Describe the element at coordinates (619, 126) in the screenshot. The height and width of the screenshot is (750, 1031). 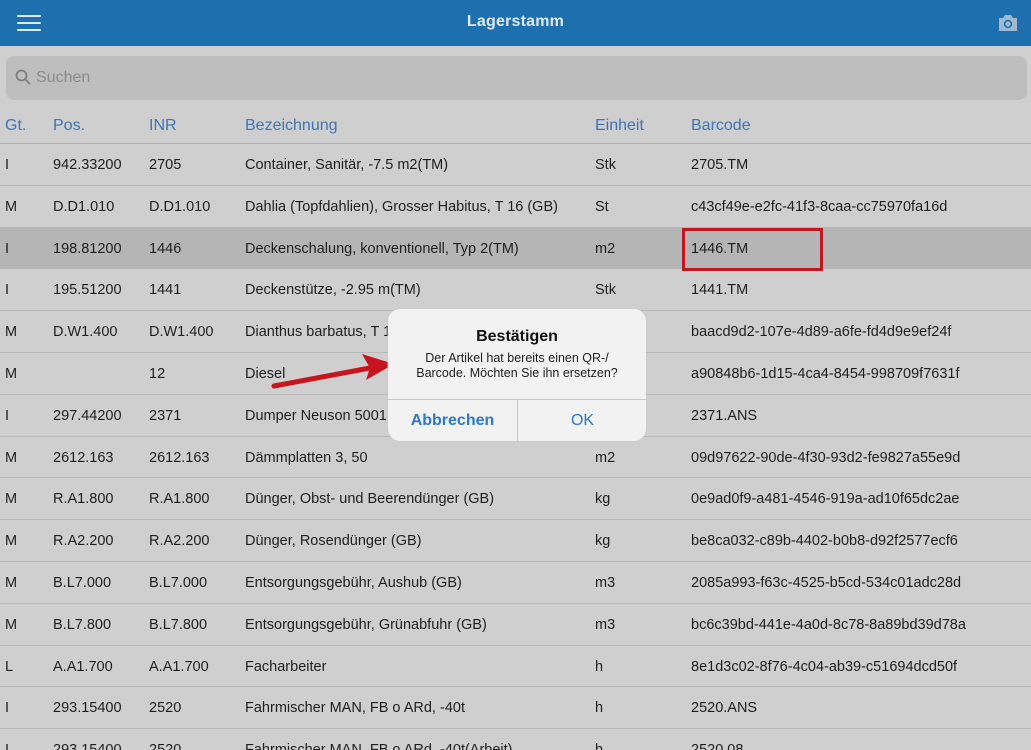
I see `column-header-einheit: Einheit` at that location.